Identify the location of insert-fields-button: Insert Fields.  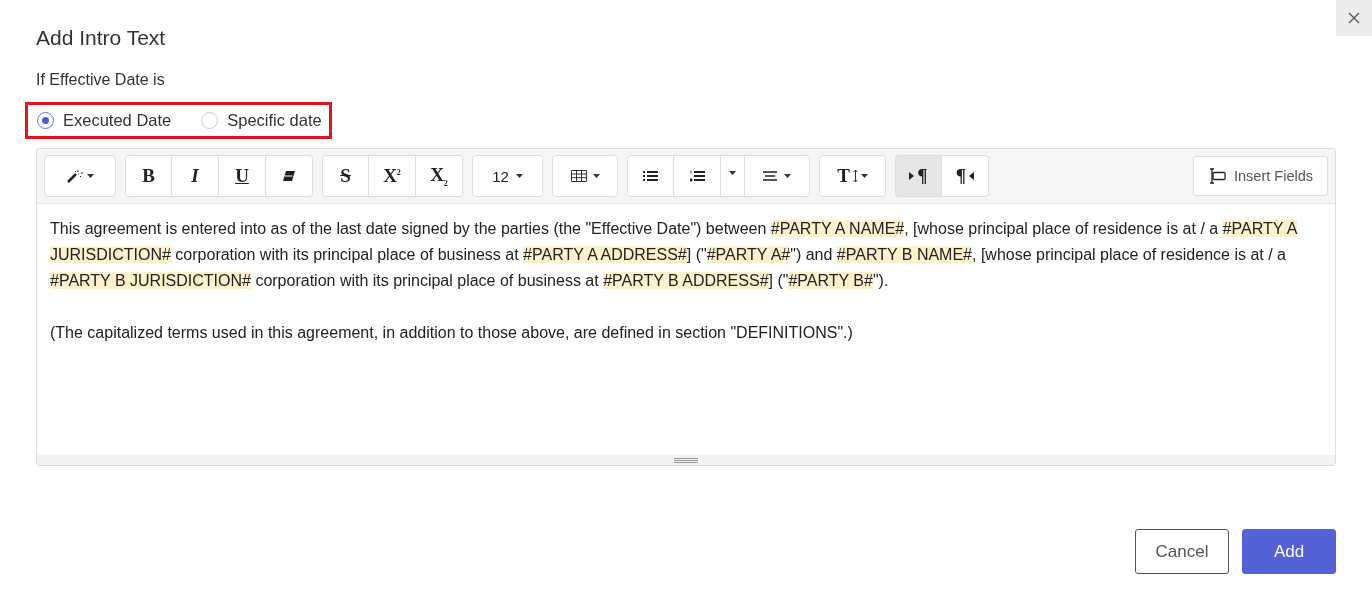
(1260, 176).